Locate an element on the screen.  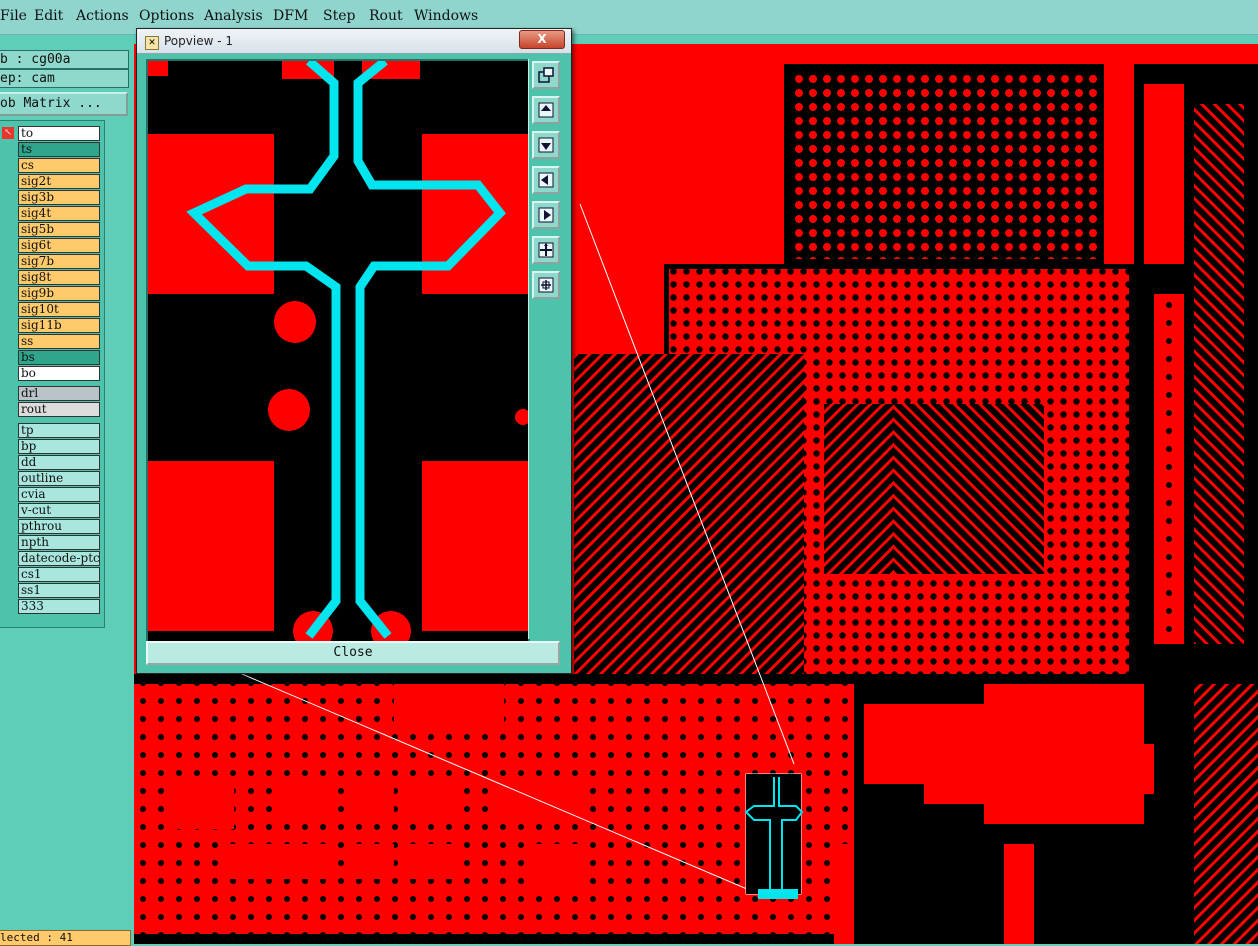
layer-row-cvia: cvia is located at coordinates (59, 494).